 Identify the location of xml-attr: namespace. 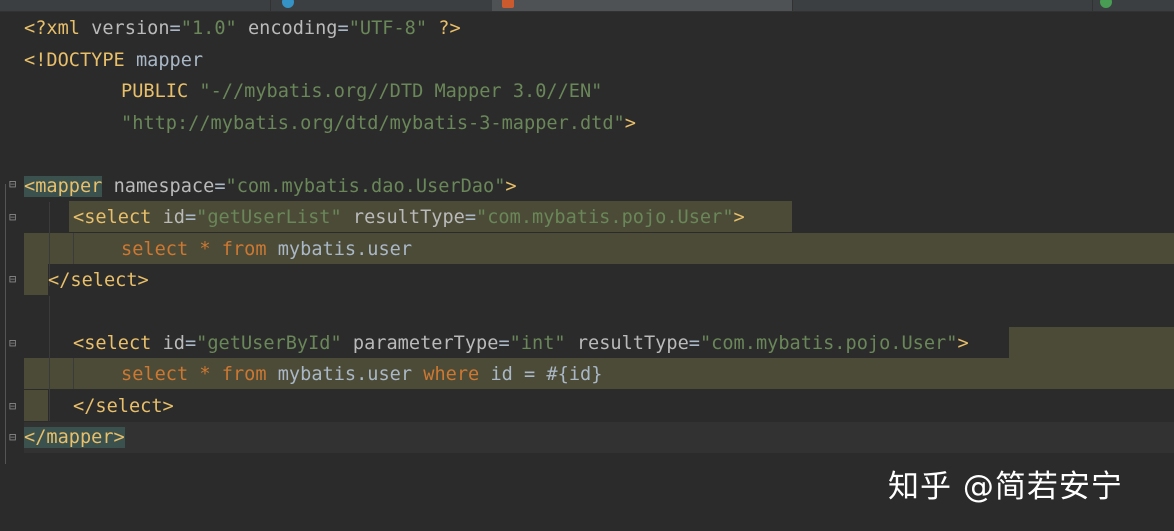
(158, 186).